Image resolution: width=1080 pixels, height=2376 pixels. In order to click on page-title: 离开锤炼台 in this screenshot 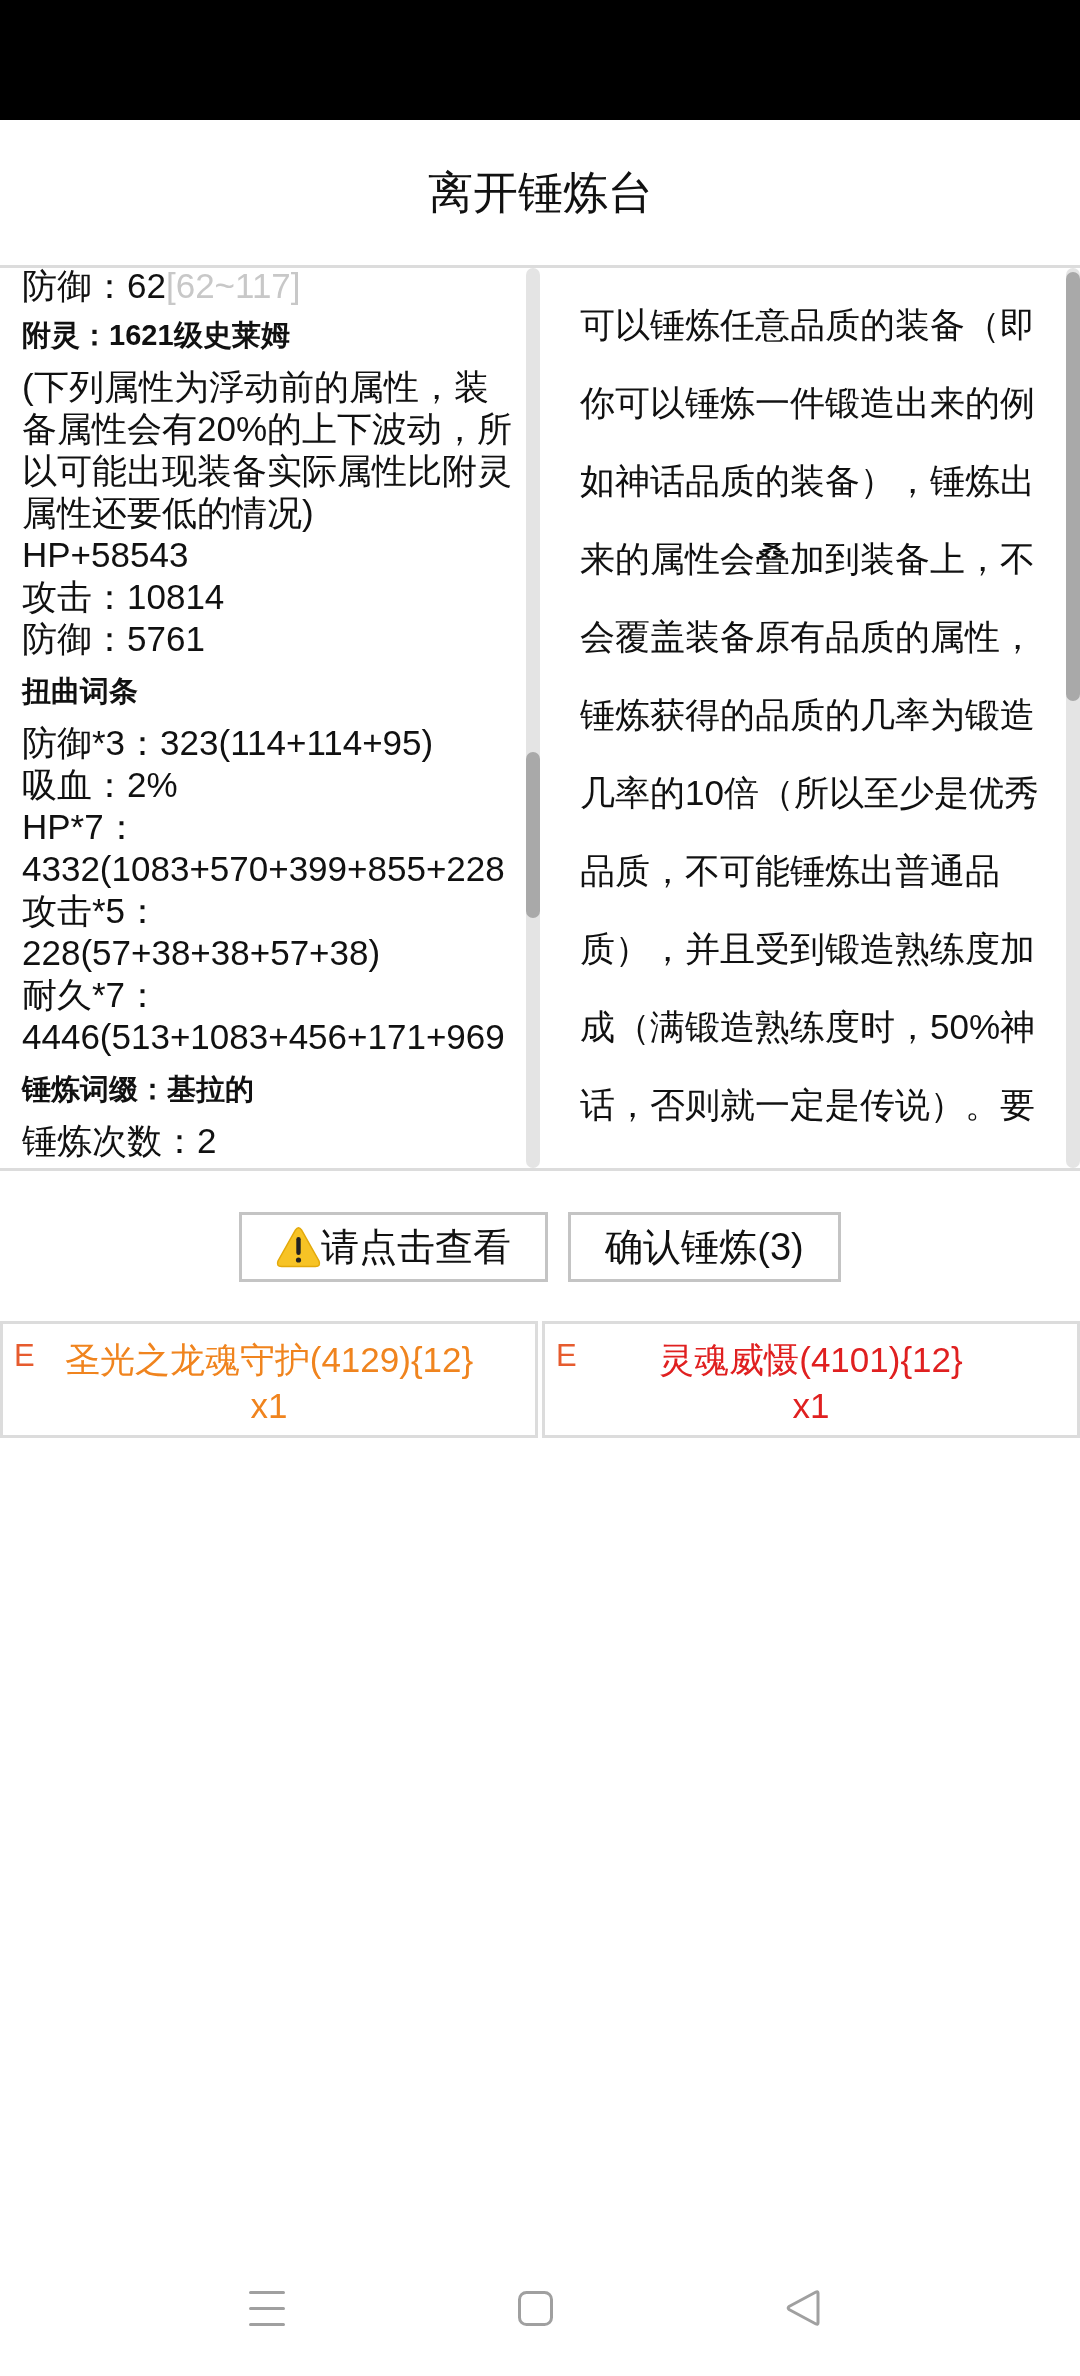, I will do `click(540, 192)`.